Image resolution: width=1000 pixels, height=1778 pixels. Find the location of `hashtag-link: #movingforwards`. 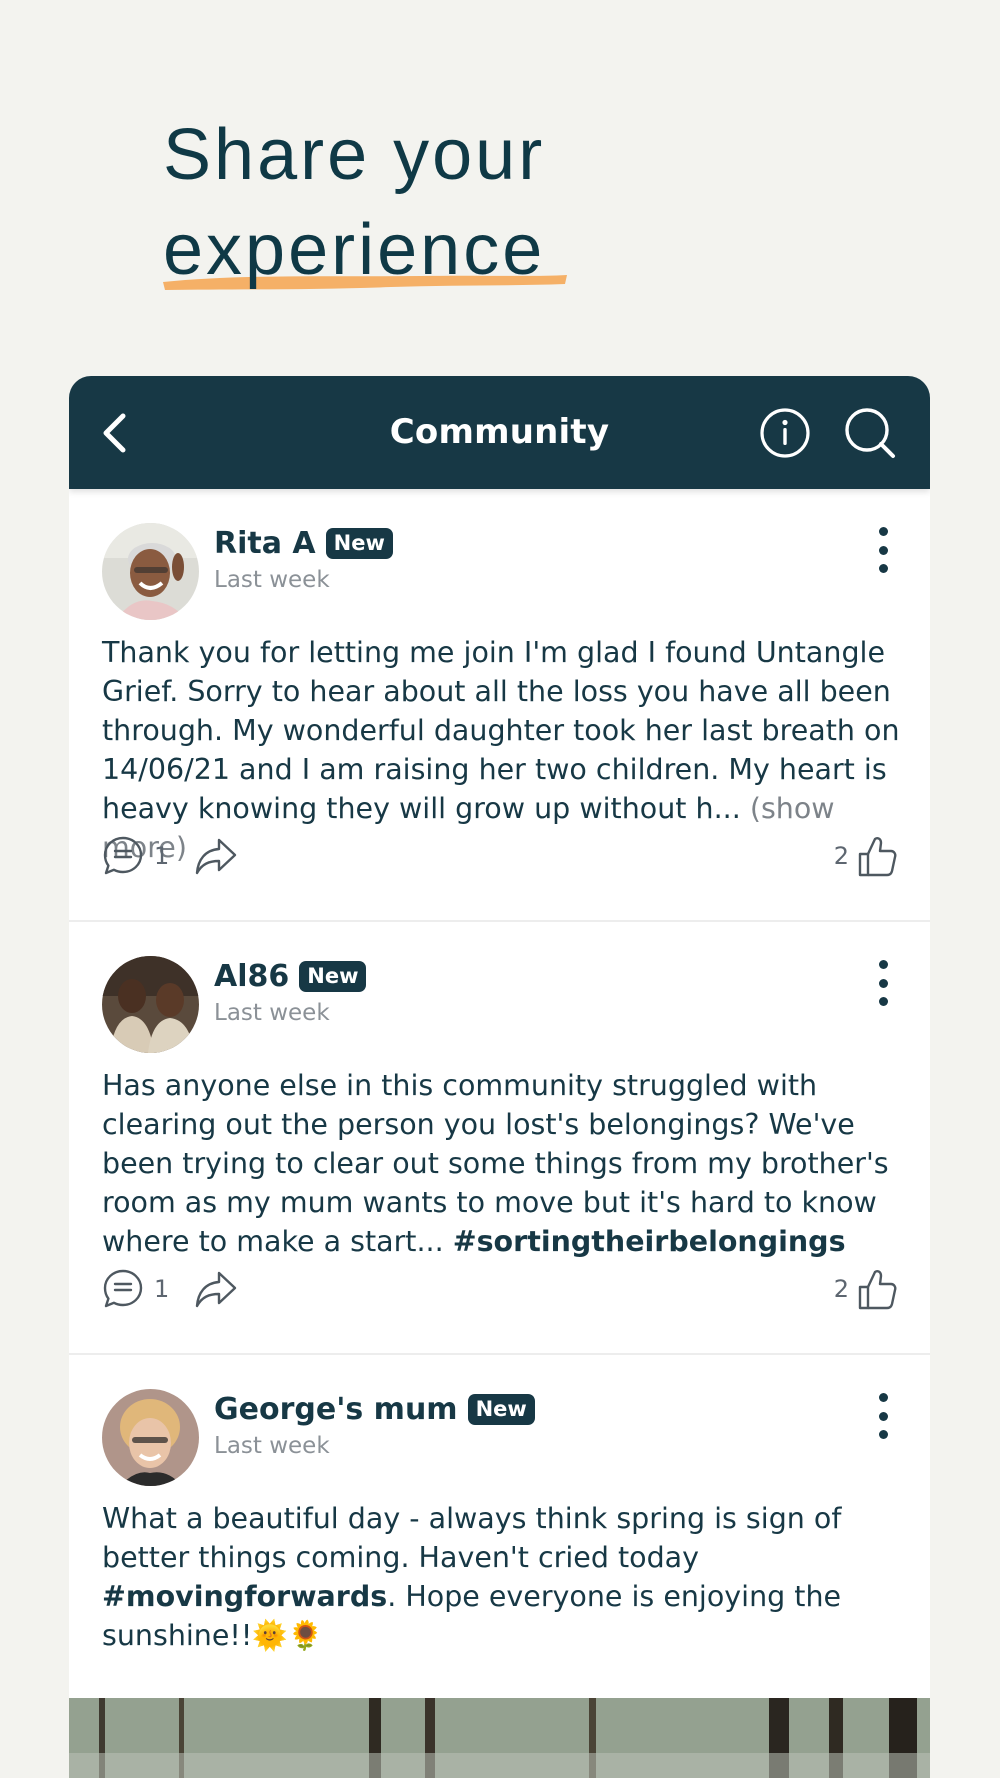

hashtag-link: #movingforwards is located at coordinates (244, 1596).